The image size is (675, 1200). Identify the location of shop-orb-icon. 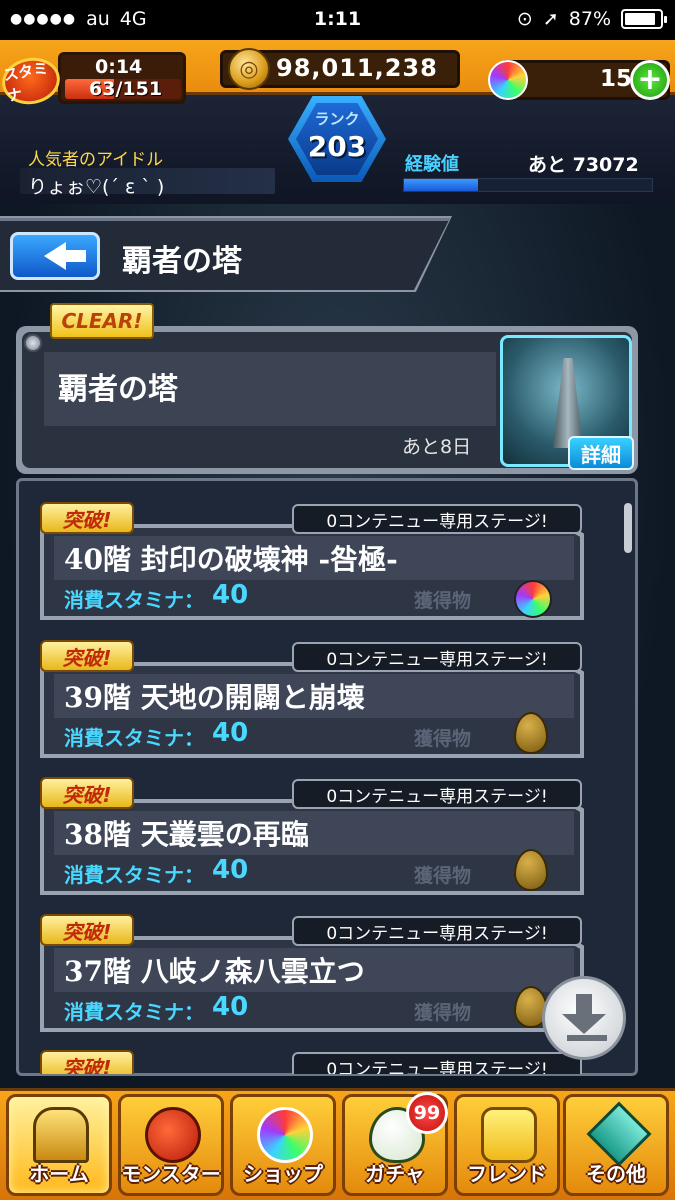
(285, 1135).